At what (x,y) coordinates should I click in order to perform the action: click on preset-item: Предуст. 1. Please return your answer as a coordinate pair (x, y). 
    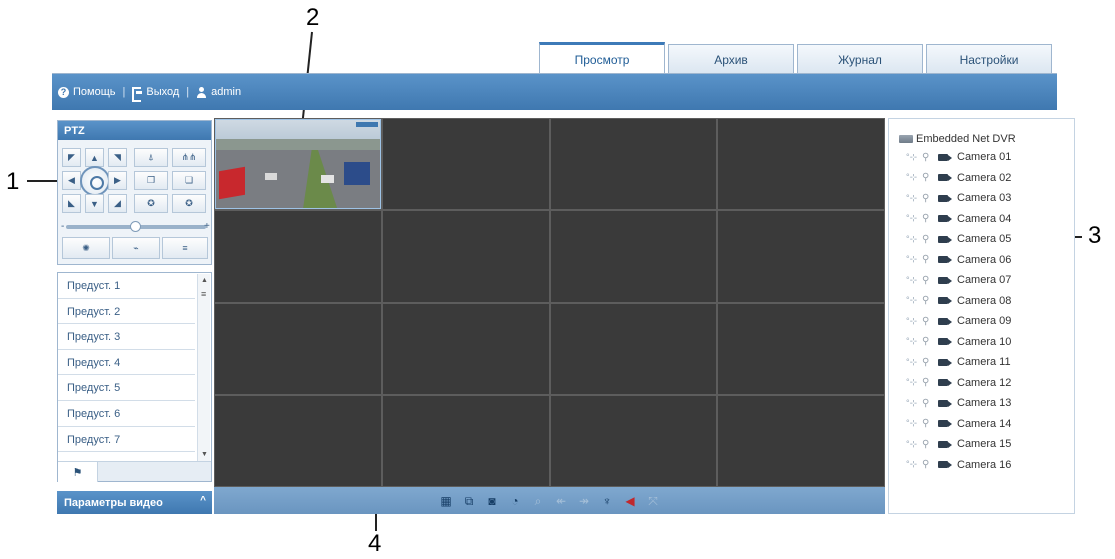
    Looking at the image, I should click on (126, 286).